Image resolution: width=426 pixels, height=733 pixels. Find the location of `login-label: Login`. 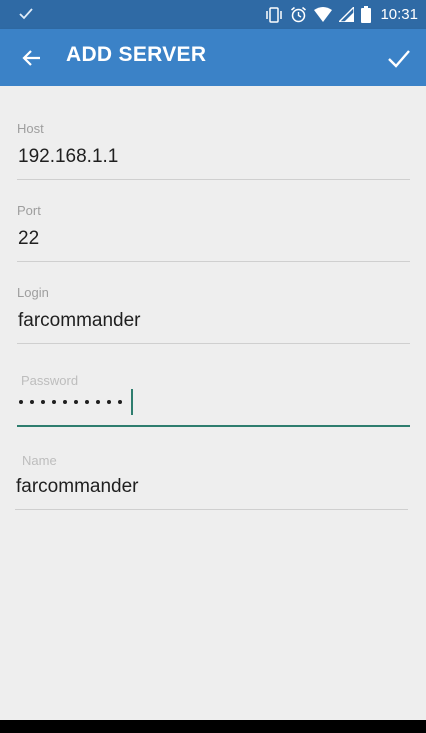

login-label: Login is located at coordinates (33, 292).